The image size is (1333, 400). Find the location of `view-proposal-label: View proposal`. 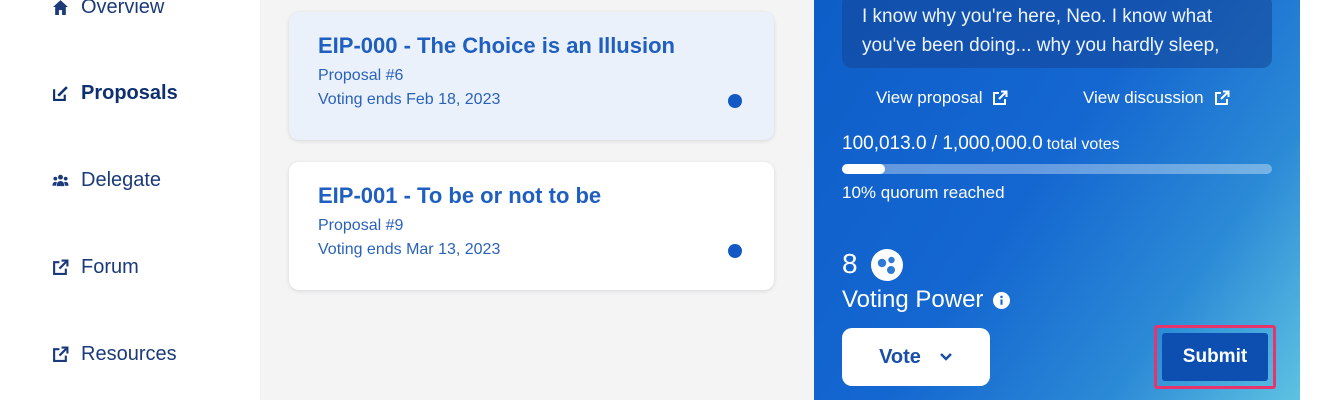

view-proposal-label: View proposal is located at coordinates (929, 97).